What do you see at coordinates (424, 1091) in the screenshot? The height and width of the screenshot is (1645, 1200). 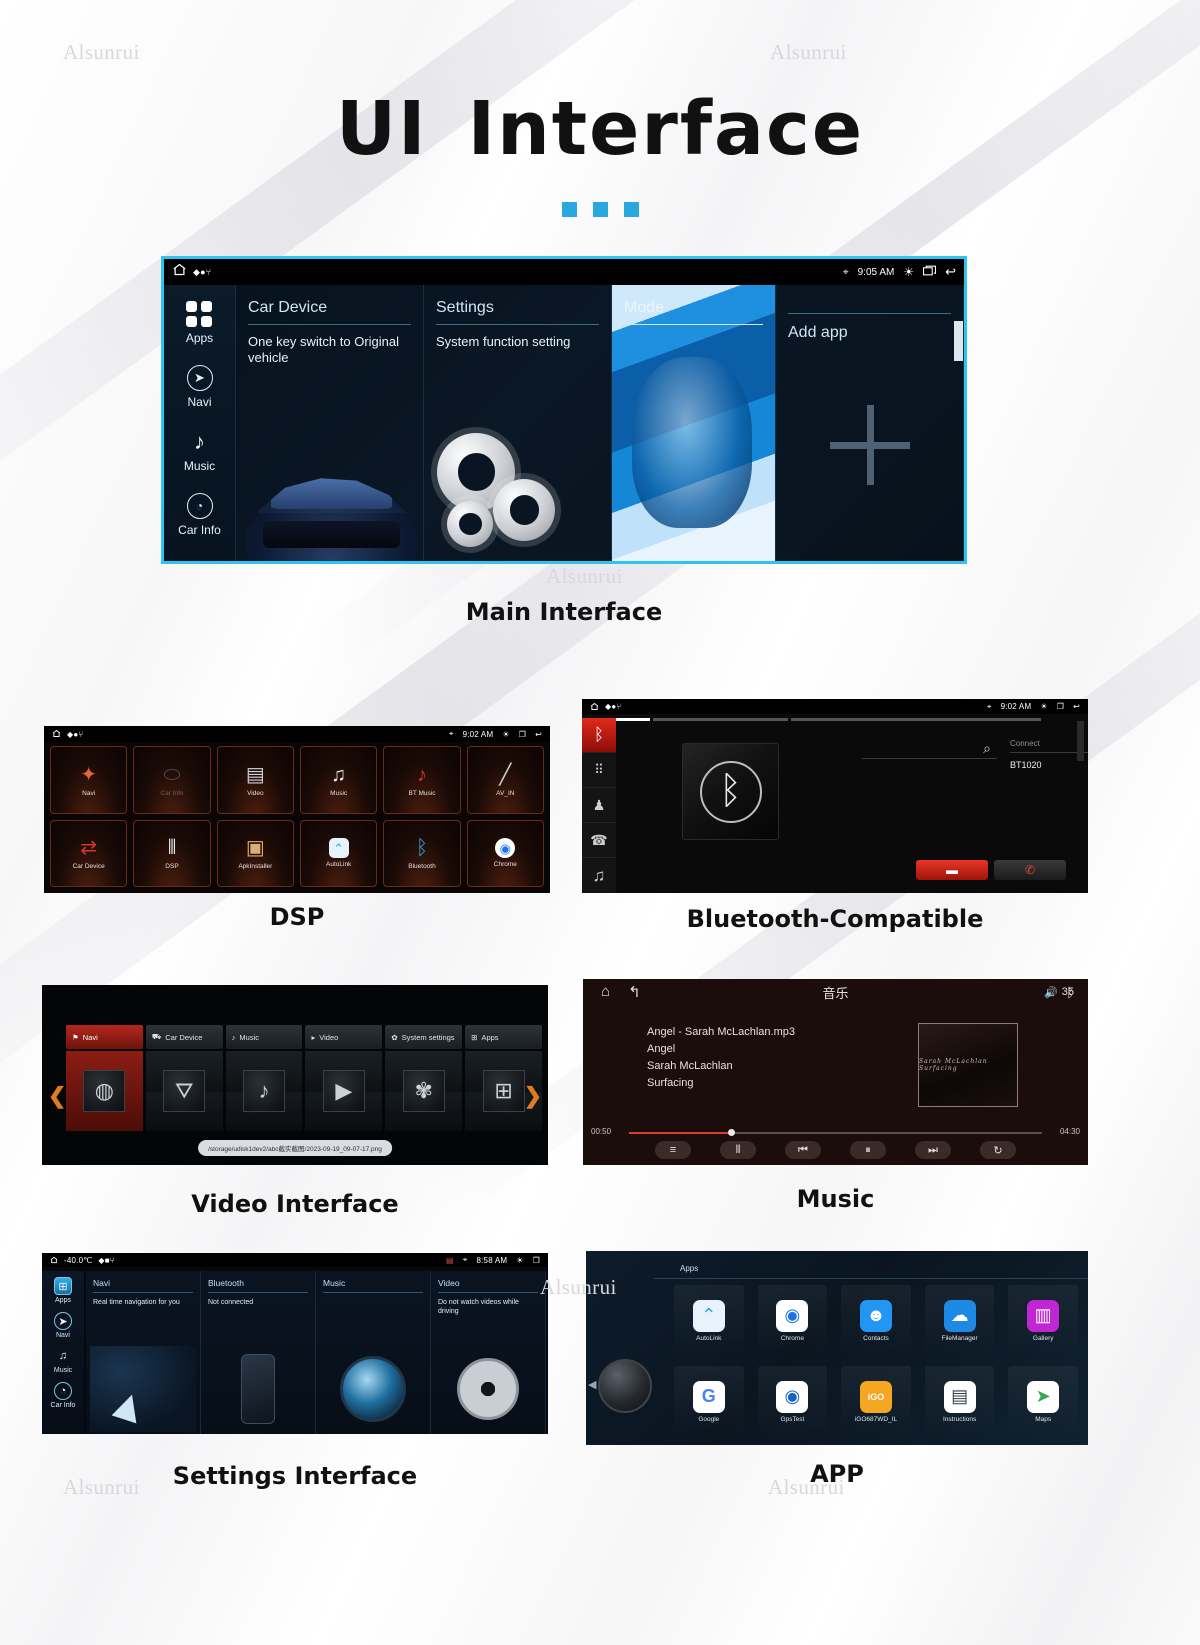 I see `tile-system-settings: ✾` at bounding box center [424, 1091].